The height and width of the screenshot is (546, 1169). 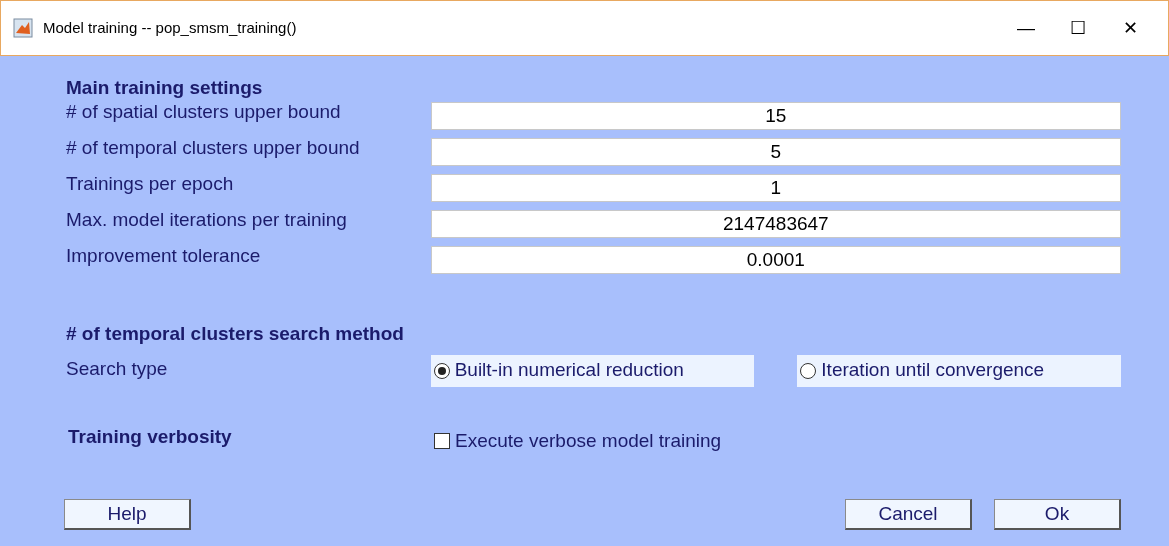 What do you see at coordinates (775, 152) in the screenshot?
I see `number-field: 5` at bounding box center [775, 152].